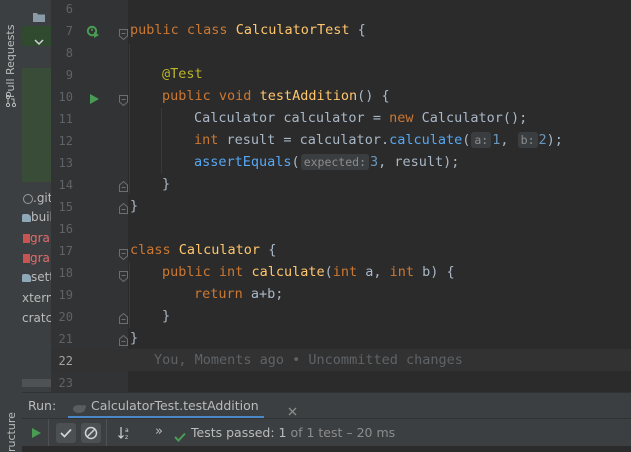  Describe the element at coordinates (39, 15) in the screenshot. I see `folder-icon` at that location.